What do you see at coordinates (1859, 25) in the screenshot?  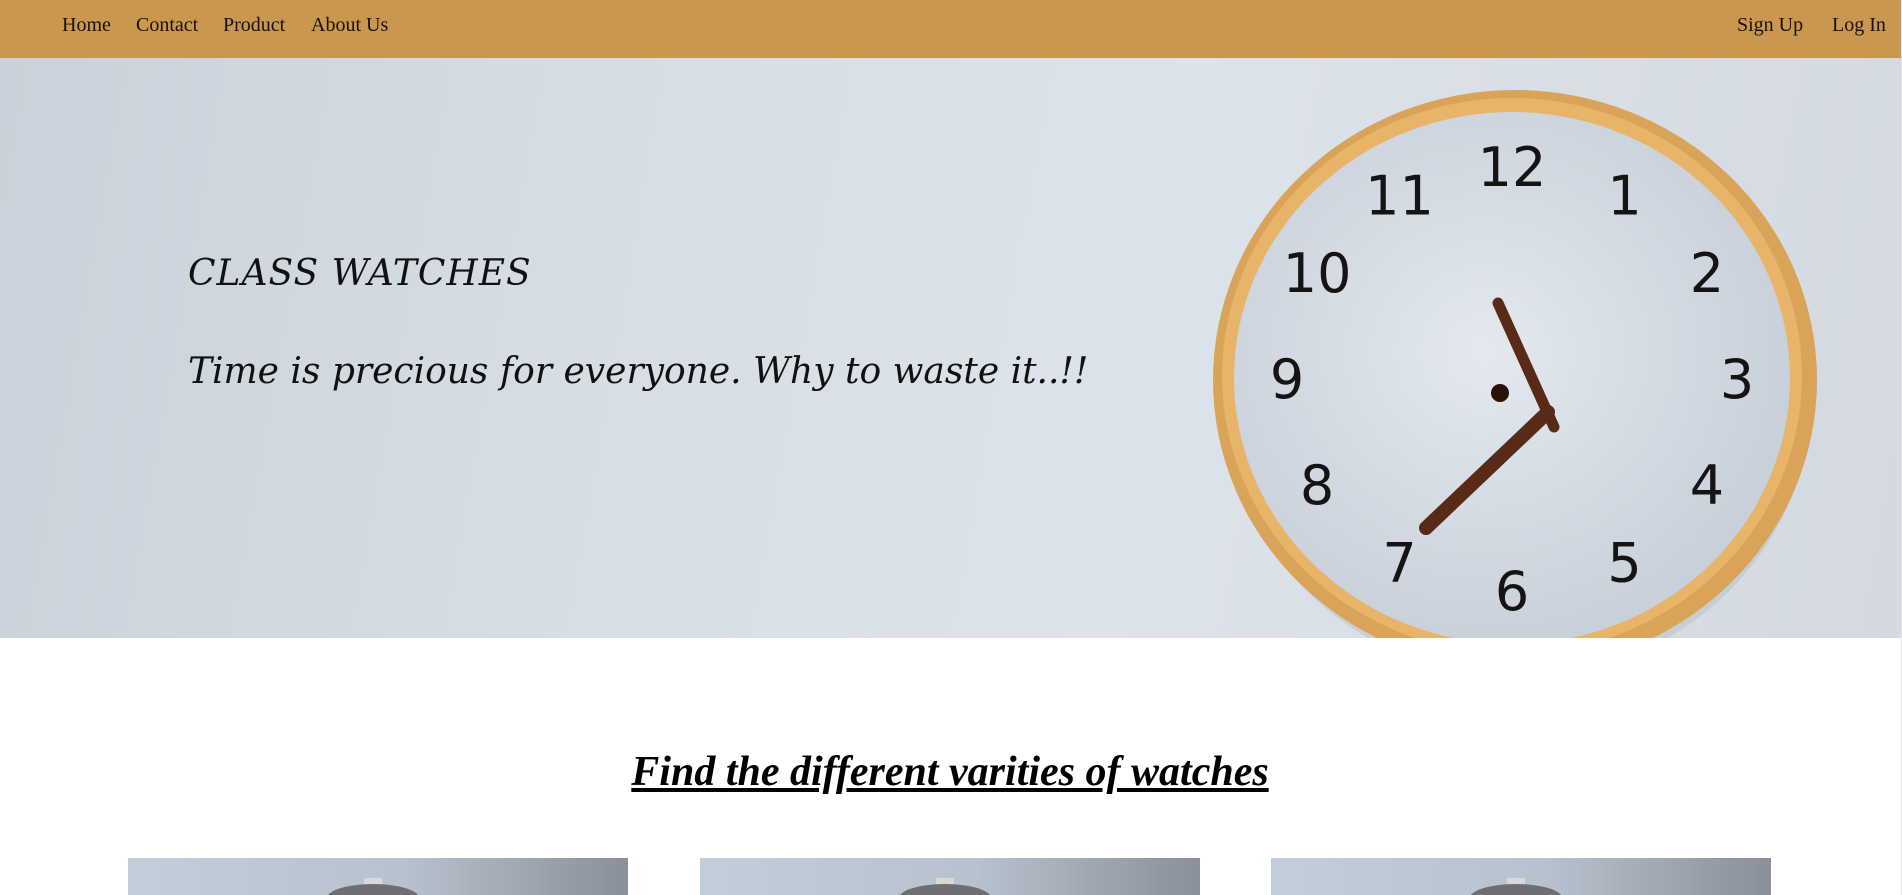 I see `nav-login-link: Log In` at bounding box center [1859, 25].